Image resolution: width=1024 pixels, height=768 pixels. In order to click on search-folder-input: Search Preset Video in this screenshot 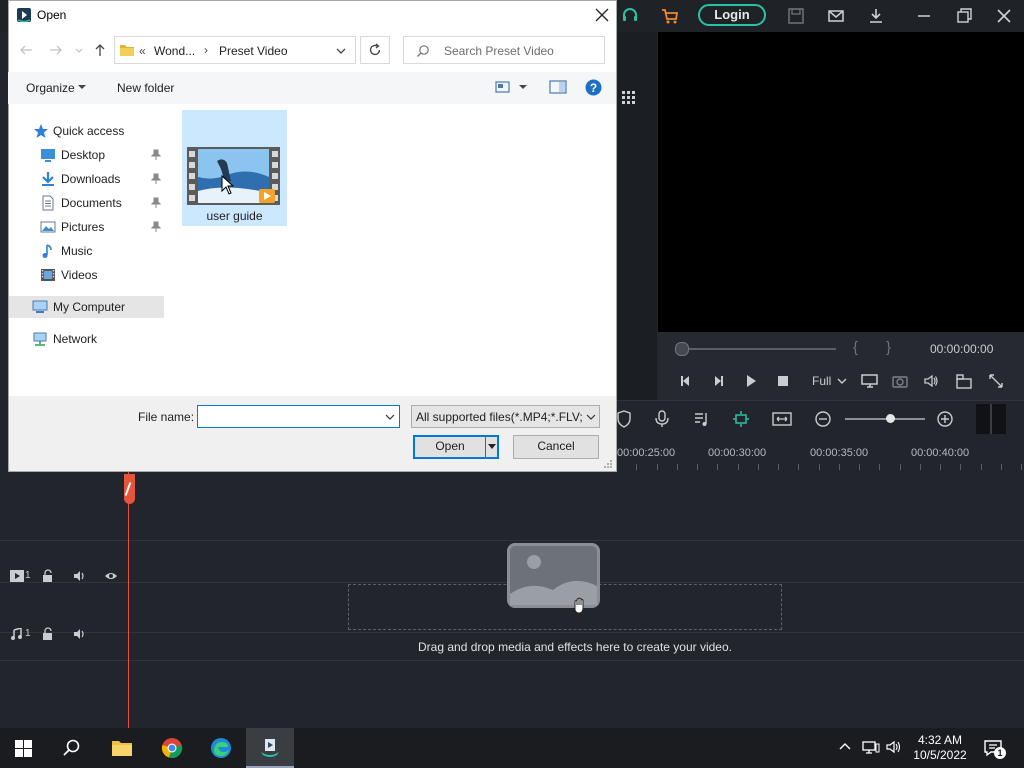, I will do `click(504, 50)`.